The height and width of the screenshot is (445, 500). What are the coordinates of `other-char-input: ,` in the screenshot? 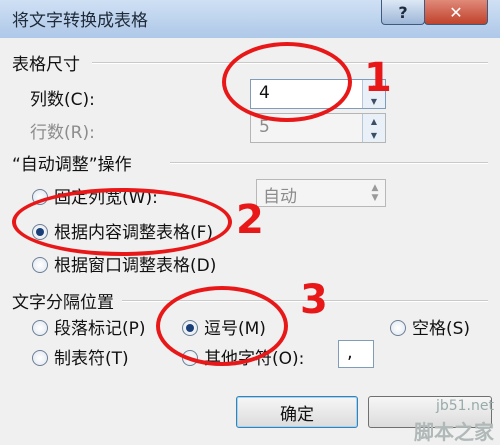 It's located at (356, 354).